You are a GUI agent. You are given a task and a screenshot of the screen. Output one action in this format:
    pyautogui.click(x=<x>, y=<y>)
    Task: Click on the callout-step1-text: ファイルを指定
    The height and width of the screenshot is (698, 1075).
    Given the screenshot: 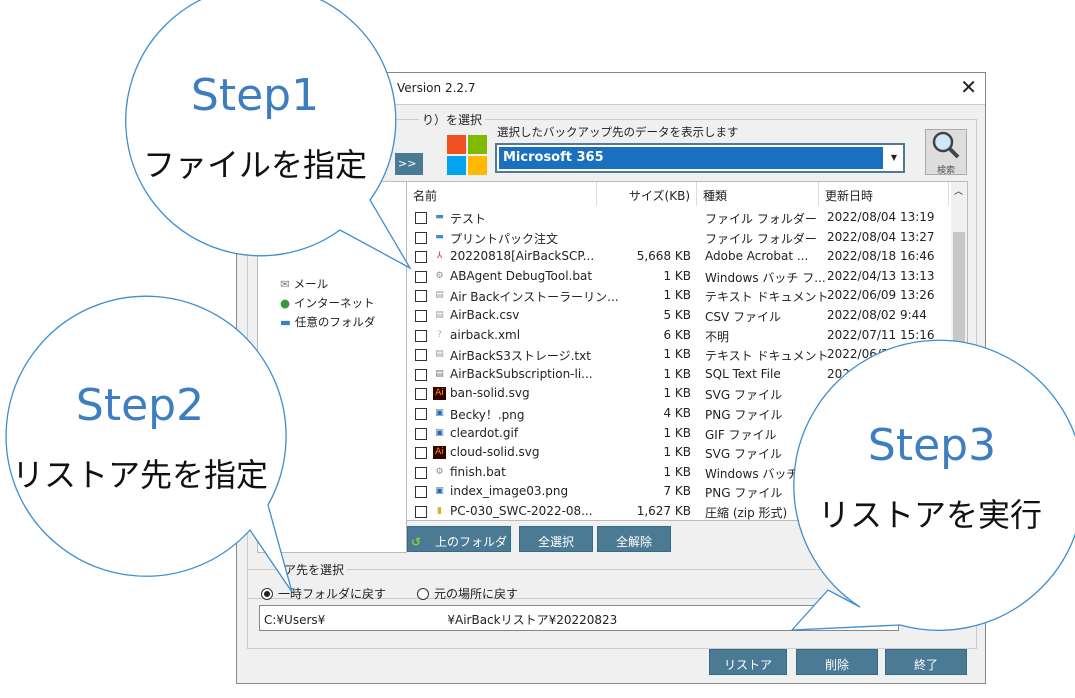 What is the action you would take?
    pyautogui.click(x=254, y=165)
    